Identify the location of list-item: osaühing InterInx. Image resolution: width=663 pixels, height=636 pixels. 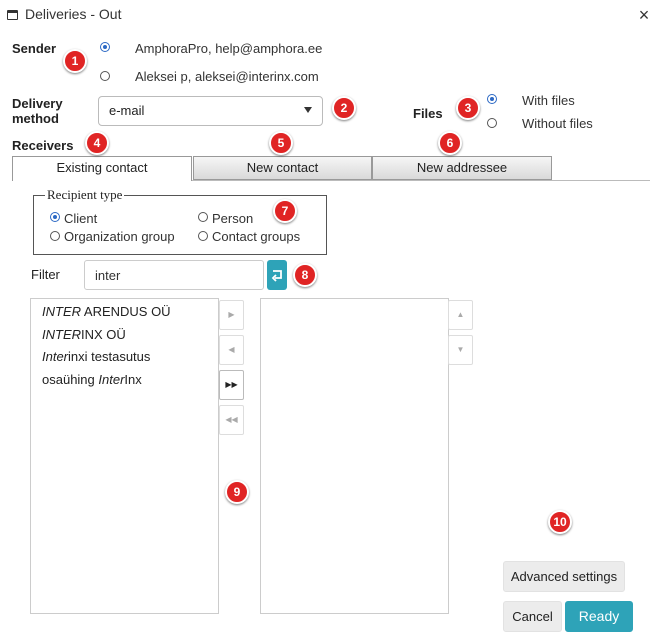
(92, 379).